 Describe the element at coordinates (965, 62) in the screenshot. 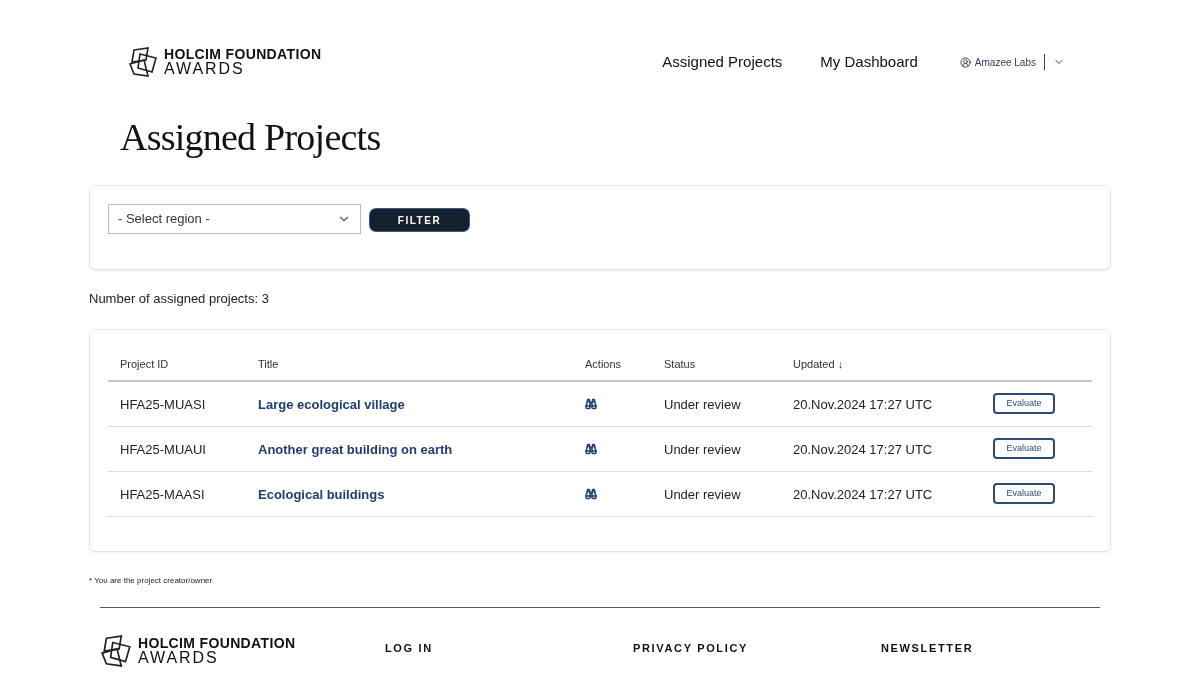

I see `user-icon` at that location.